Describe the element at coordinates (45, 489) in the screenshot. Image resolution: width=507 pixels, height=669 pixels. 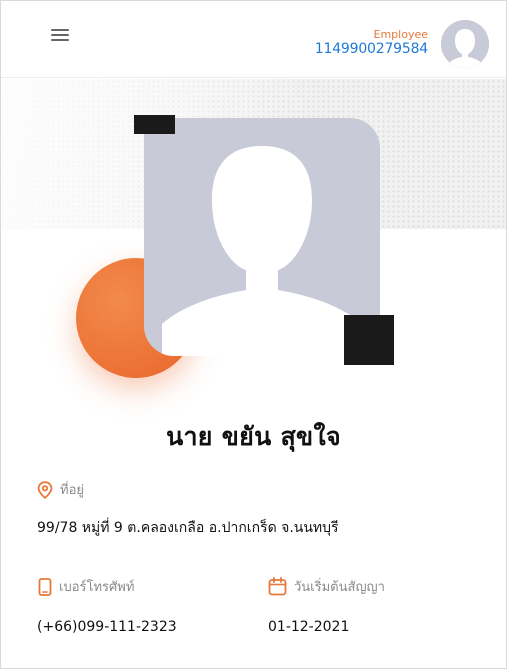
I see `location-pin-icon` at that location.